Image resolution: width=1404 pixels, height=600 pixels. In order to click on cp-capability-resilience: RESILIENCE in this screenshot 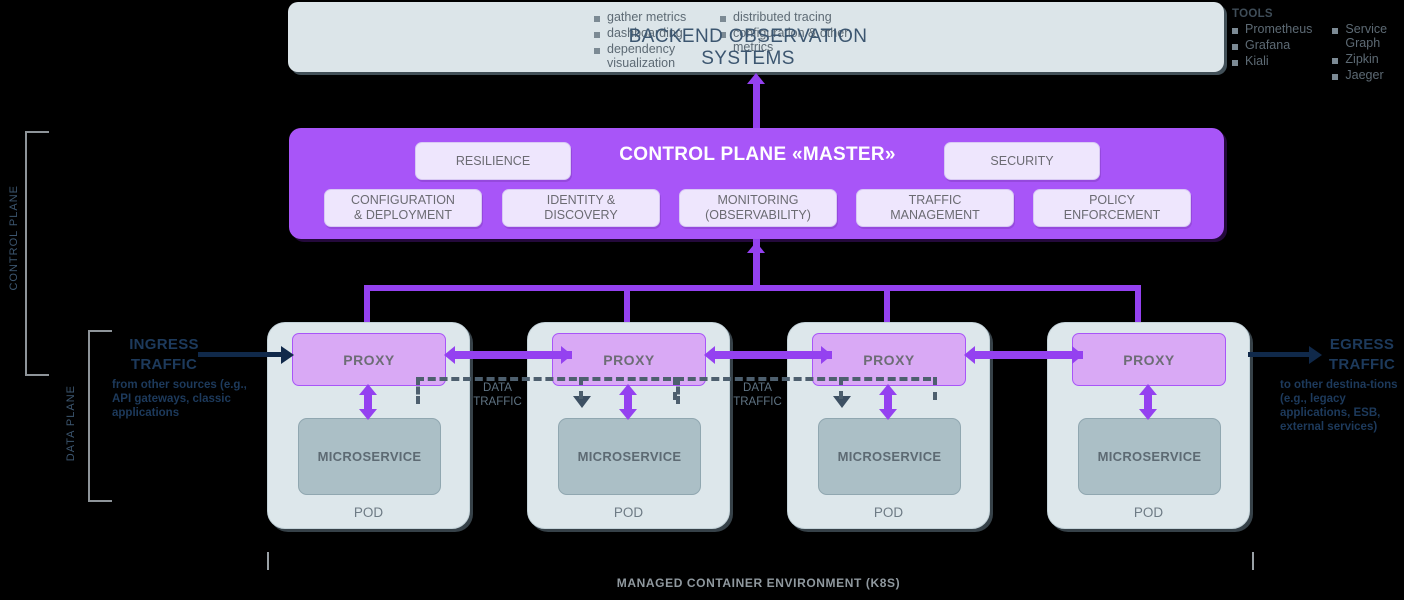, I will do `click(493, 161)`.